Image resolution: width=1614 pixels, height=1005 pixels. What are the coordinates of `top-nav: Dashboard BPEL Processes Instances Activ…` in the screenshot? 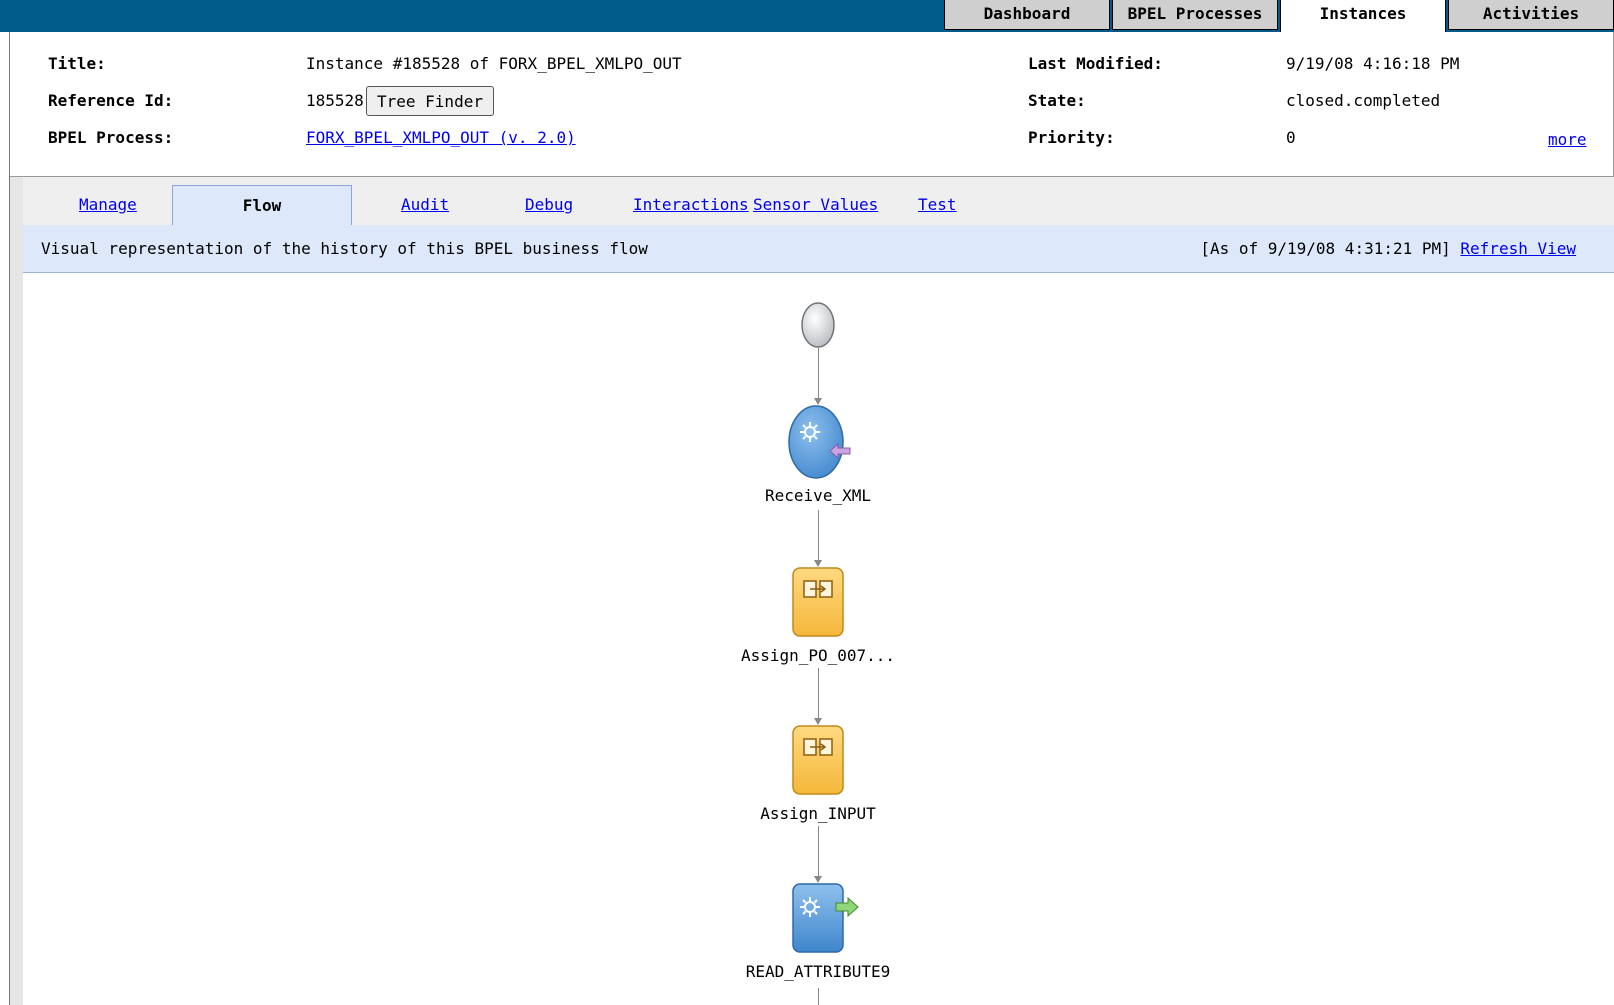 It's located at (1279, 16).